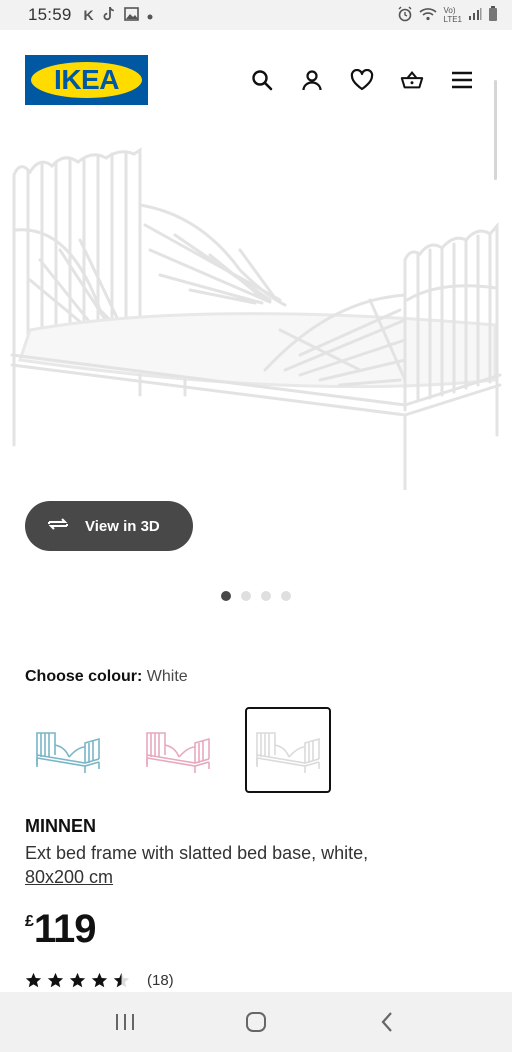  What do you see at coordinates (262, 80) in the screenshot?
I see `search-icon` at bounding box center [262, 80].